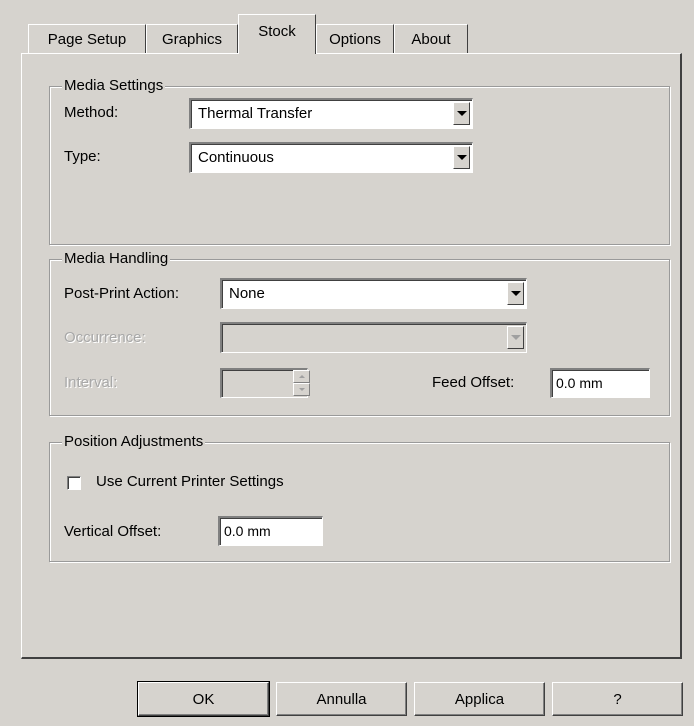 The image size is (694, 726). Describe the element at coordinates (431, 38) in the screenshot. I see `tab-about: About` at that location.